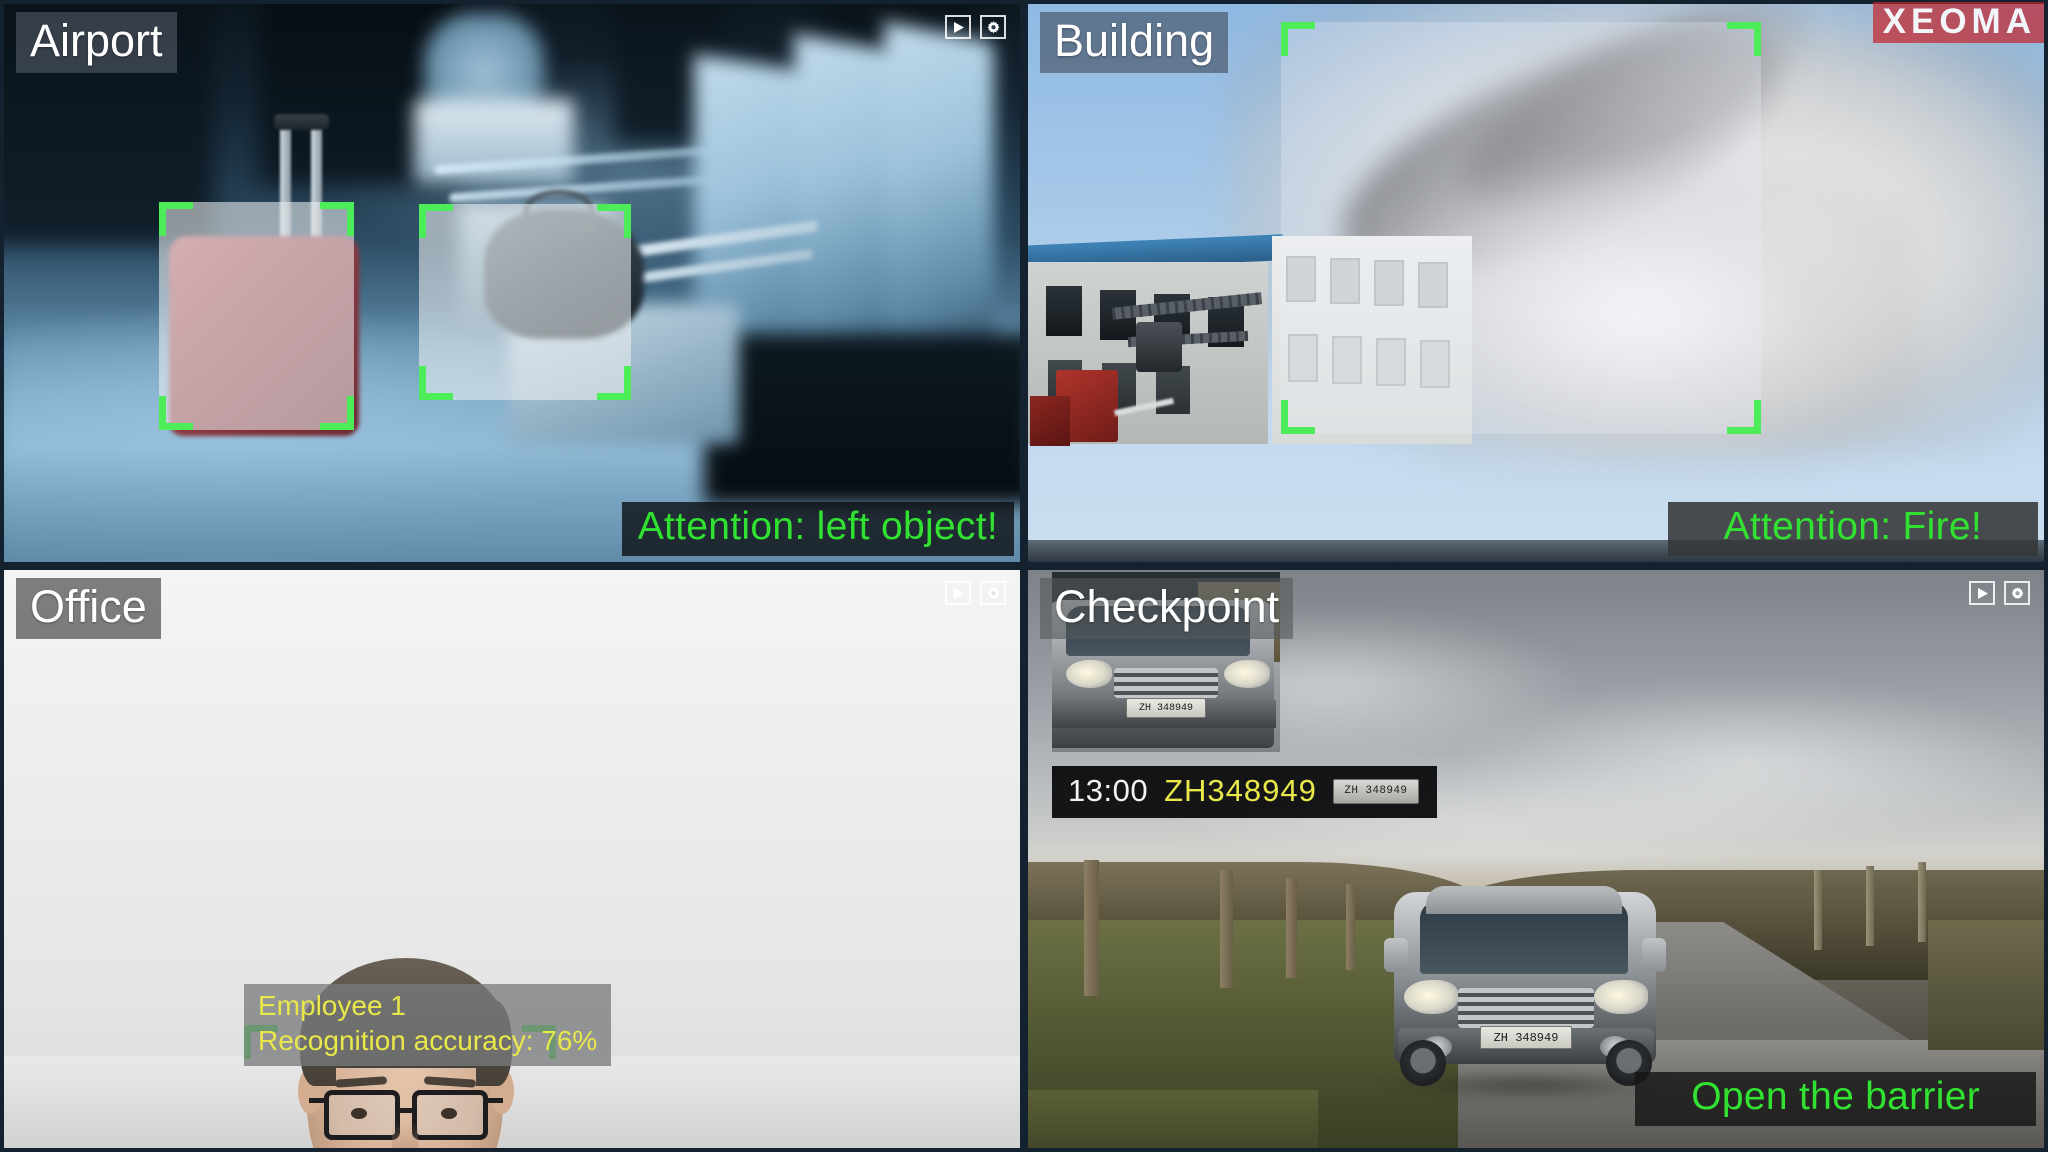  I want to click on panel-controls-checkpoint, so click(1999, 593).